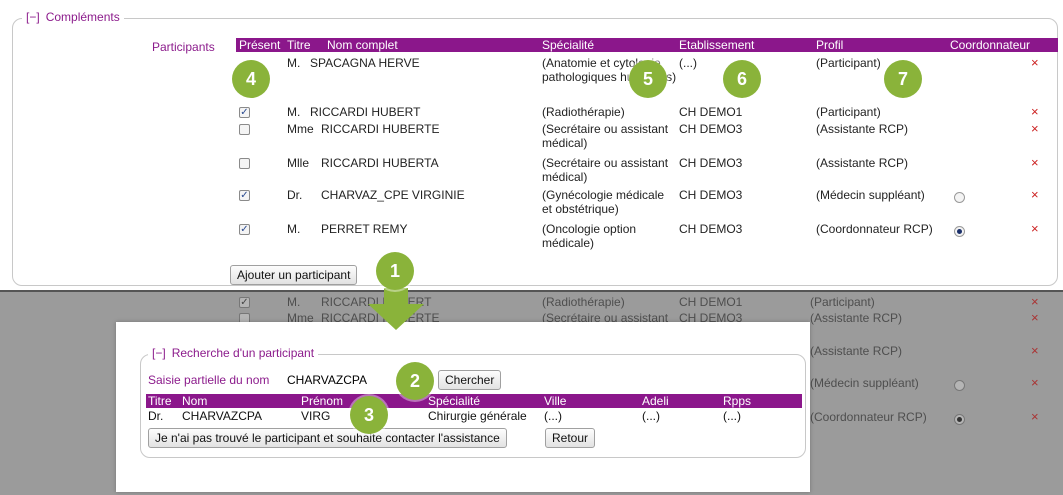 The image size is (1063, 495). Describe the element at coordinates (477, 416) in the screenshot. I see `result-specialite: Chirurgie générale` at that location.